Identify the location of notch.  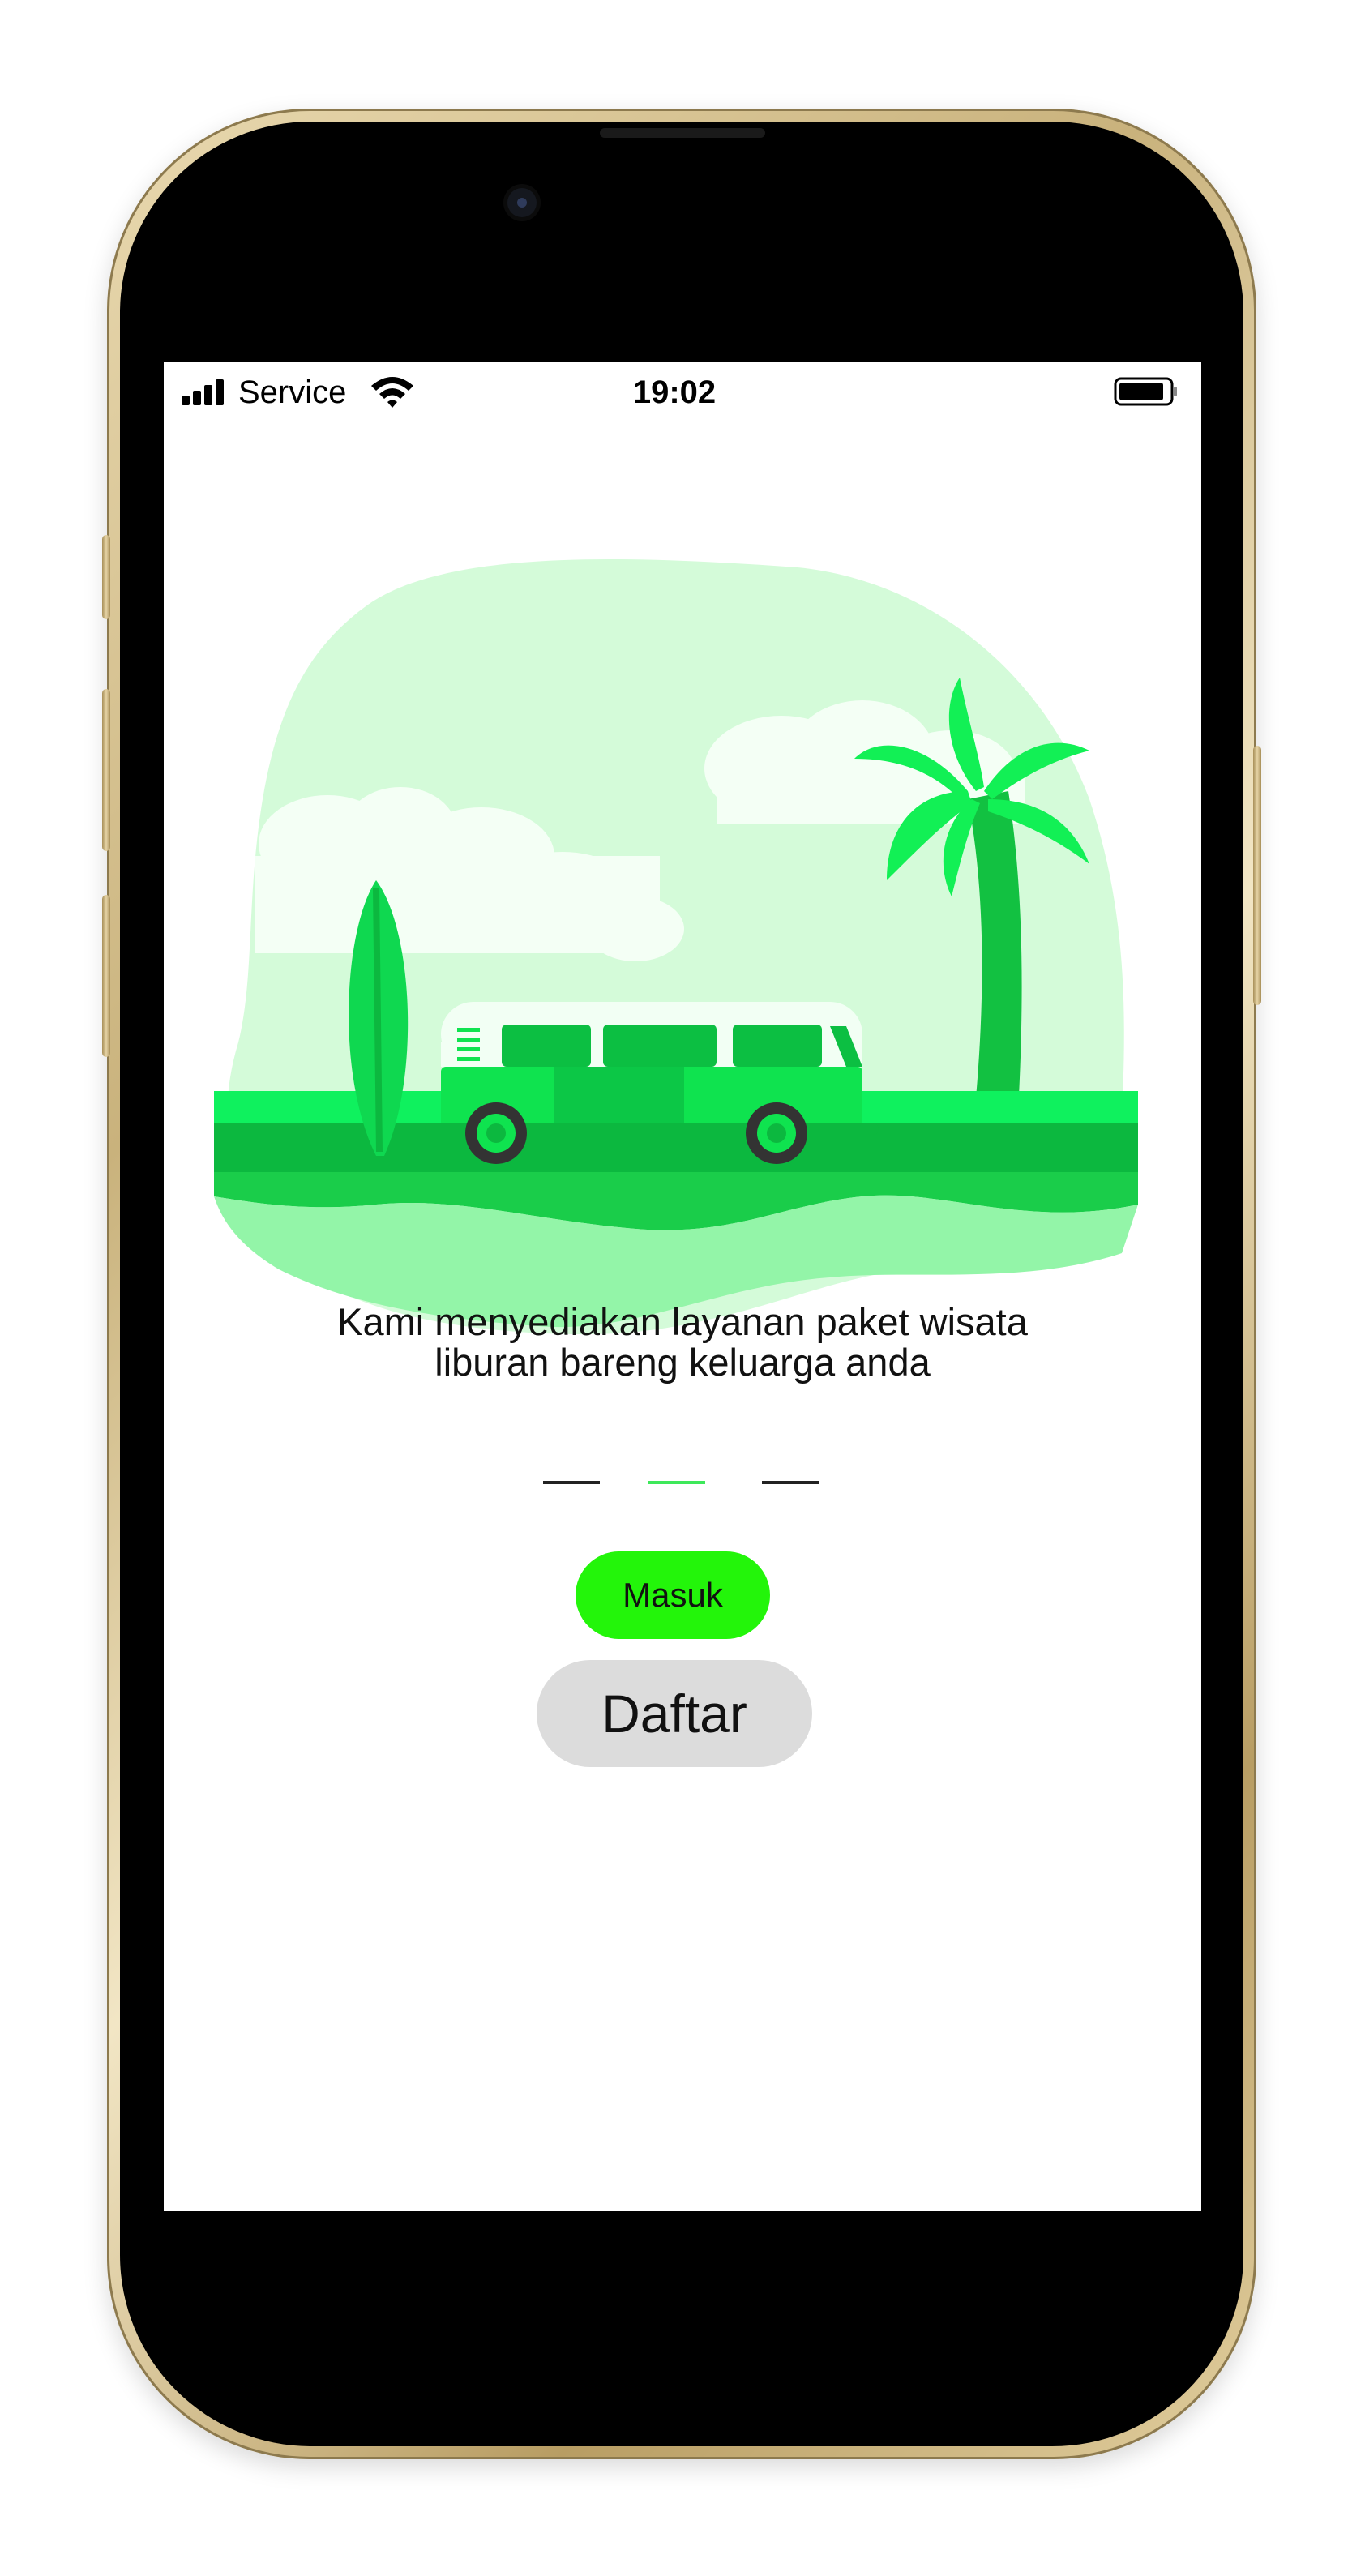
(682, 210).